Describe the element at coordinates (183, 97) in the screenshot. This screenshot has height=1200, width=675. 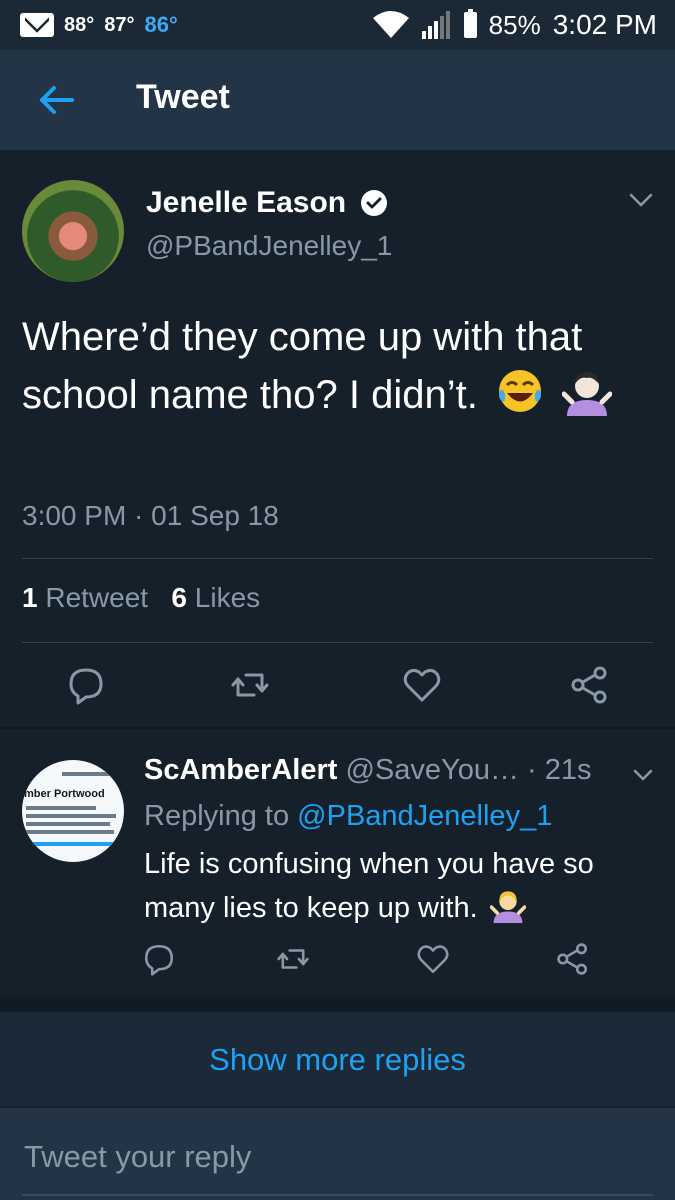
I see `page-title: Tweet` at that location.